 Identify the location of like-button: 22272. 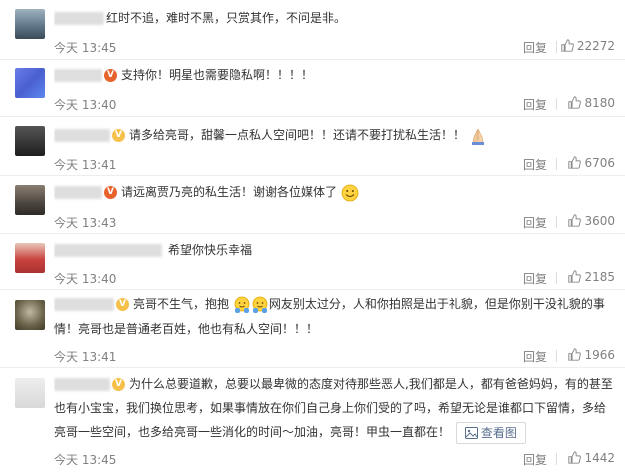
(588, 46).